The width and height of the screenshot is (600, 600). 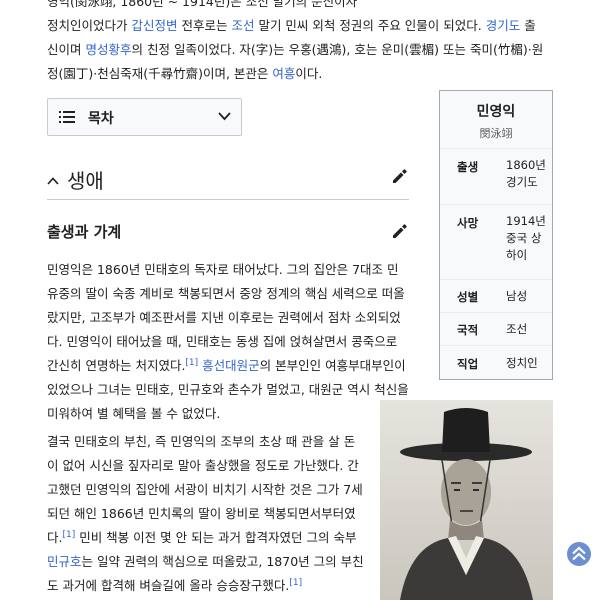 I want to click on scroll-to-top-button, so click(x=579, y=554).